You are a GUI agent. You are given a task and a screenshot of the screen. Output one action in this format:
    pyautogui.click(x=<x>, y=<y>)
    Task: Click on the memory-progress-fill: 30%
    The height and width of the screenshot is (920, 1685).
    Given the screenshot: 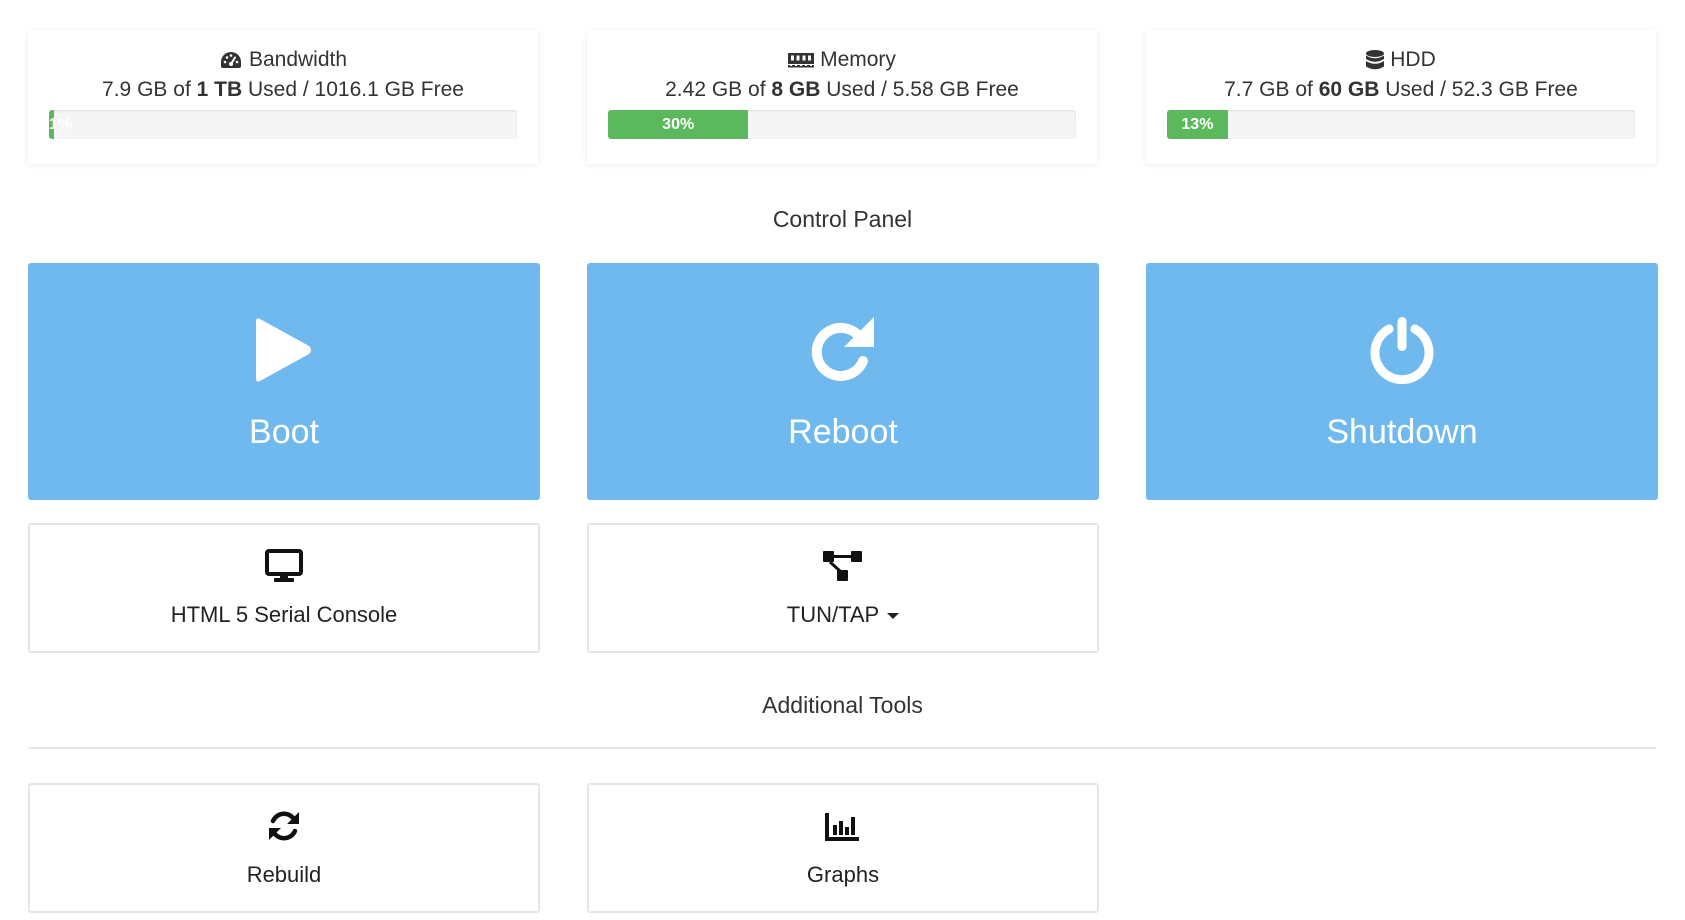 What is the action you would take?
    pyautogui.click(x=678, y=124)
    